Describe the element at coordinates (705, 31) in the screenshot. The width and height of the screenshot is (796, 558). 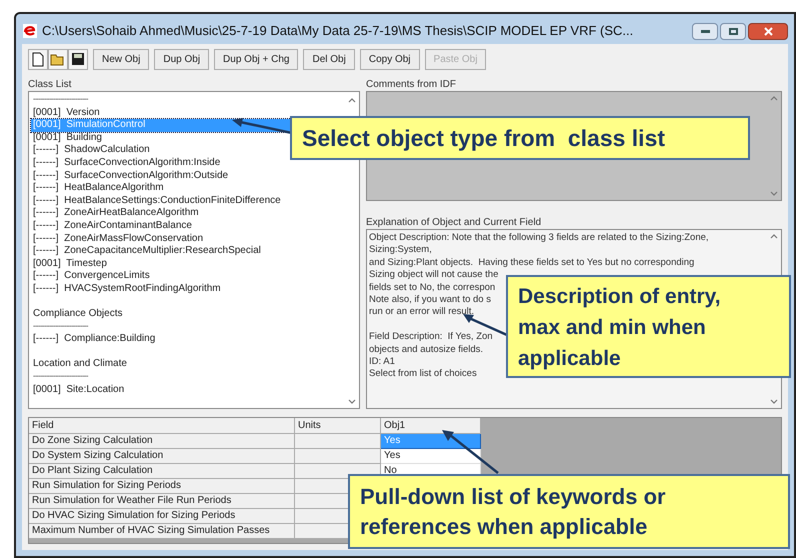
I see `minimize-button` at that location.